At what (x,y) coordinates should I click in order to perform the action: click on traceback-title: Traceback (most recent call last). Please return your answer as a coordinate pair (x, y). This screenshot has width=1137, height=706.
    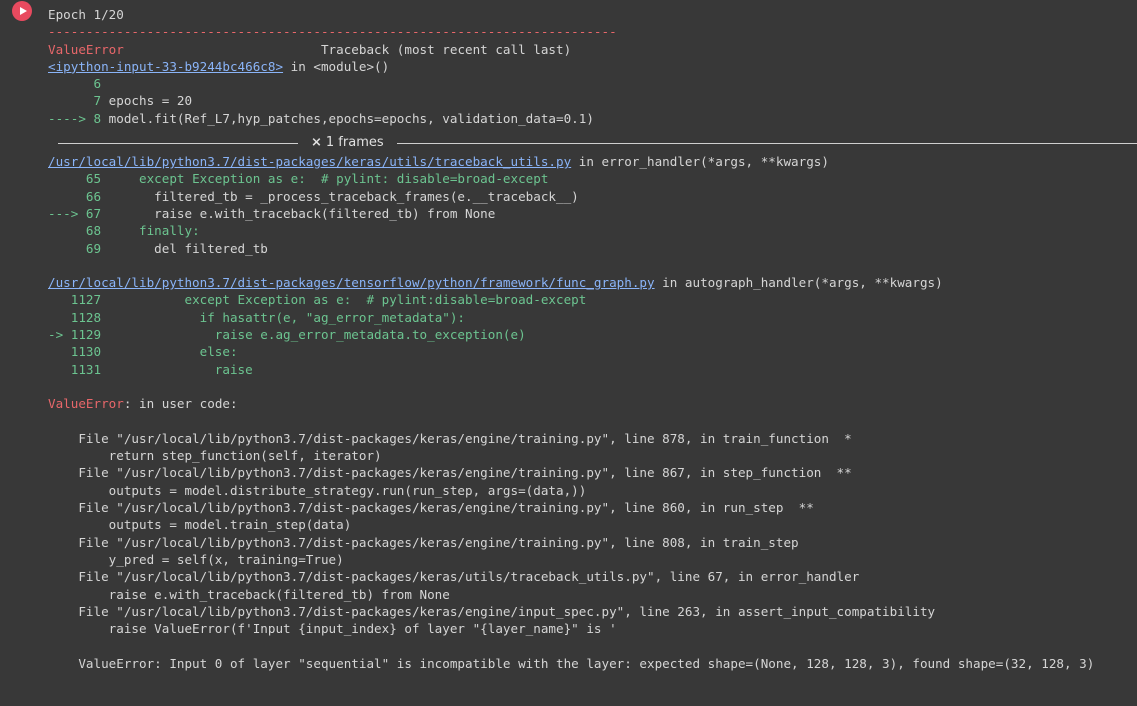
    Looking at the image, I should click on (347, 49).